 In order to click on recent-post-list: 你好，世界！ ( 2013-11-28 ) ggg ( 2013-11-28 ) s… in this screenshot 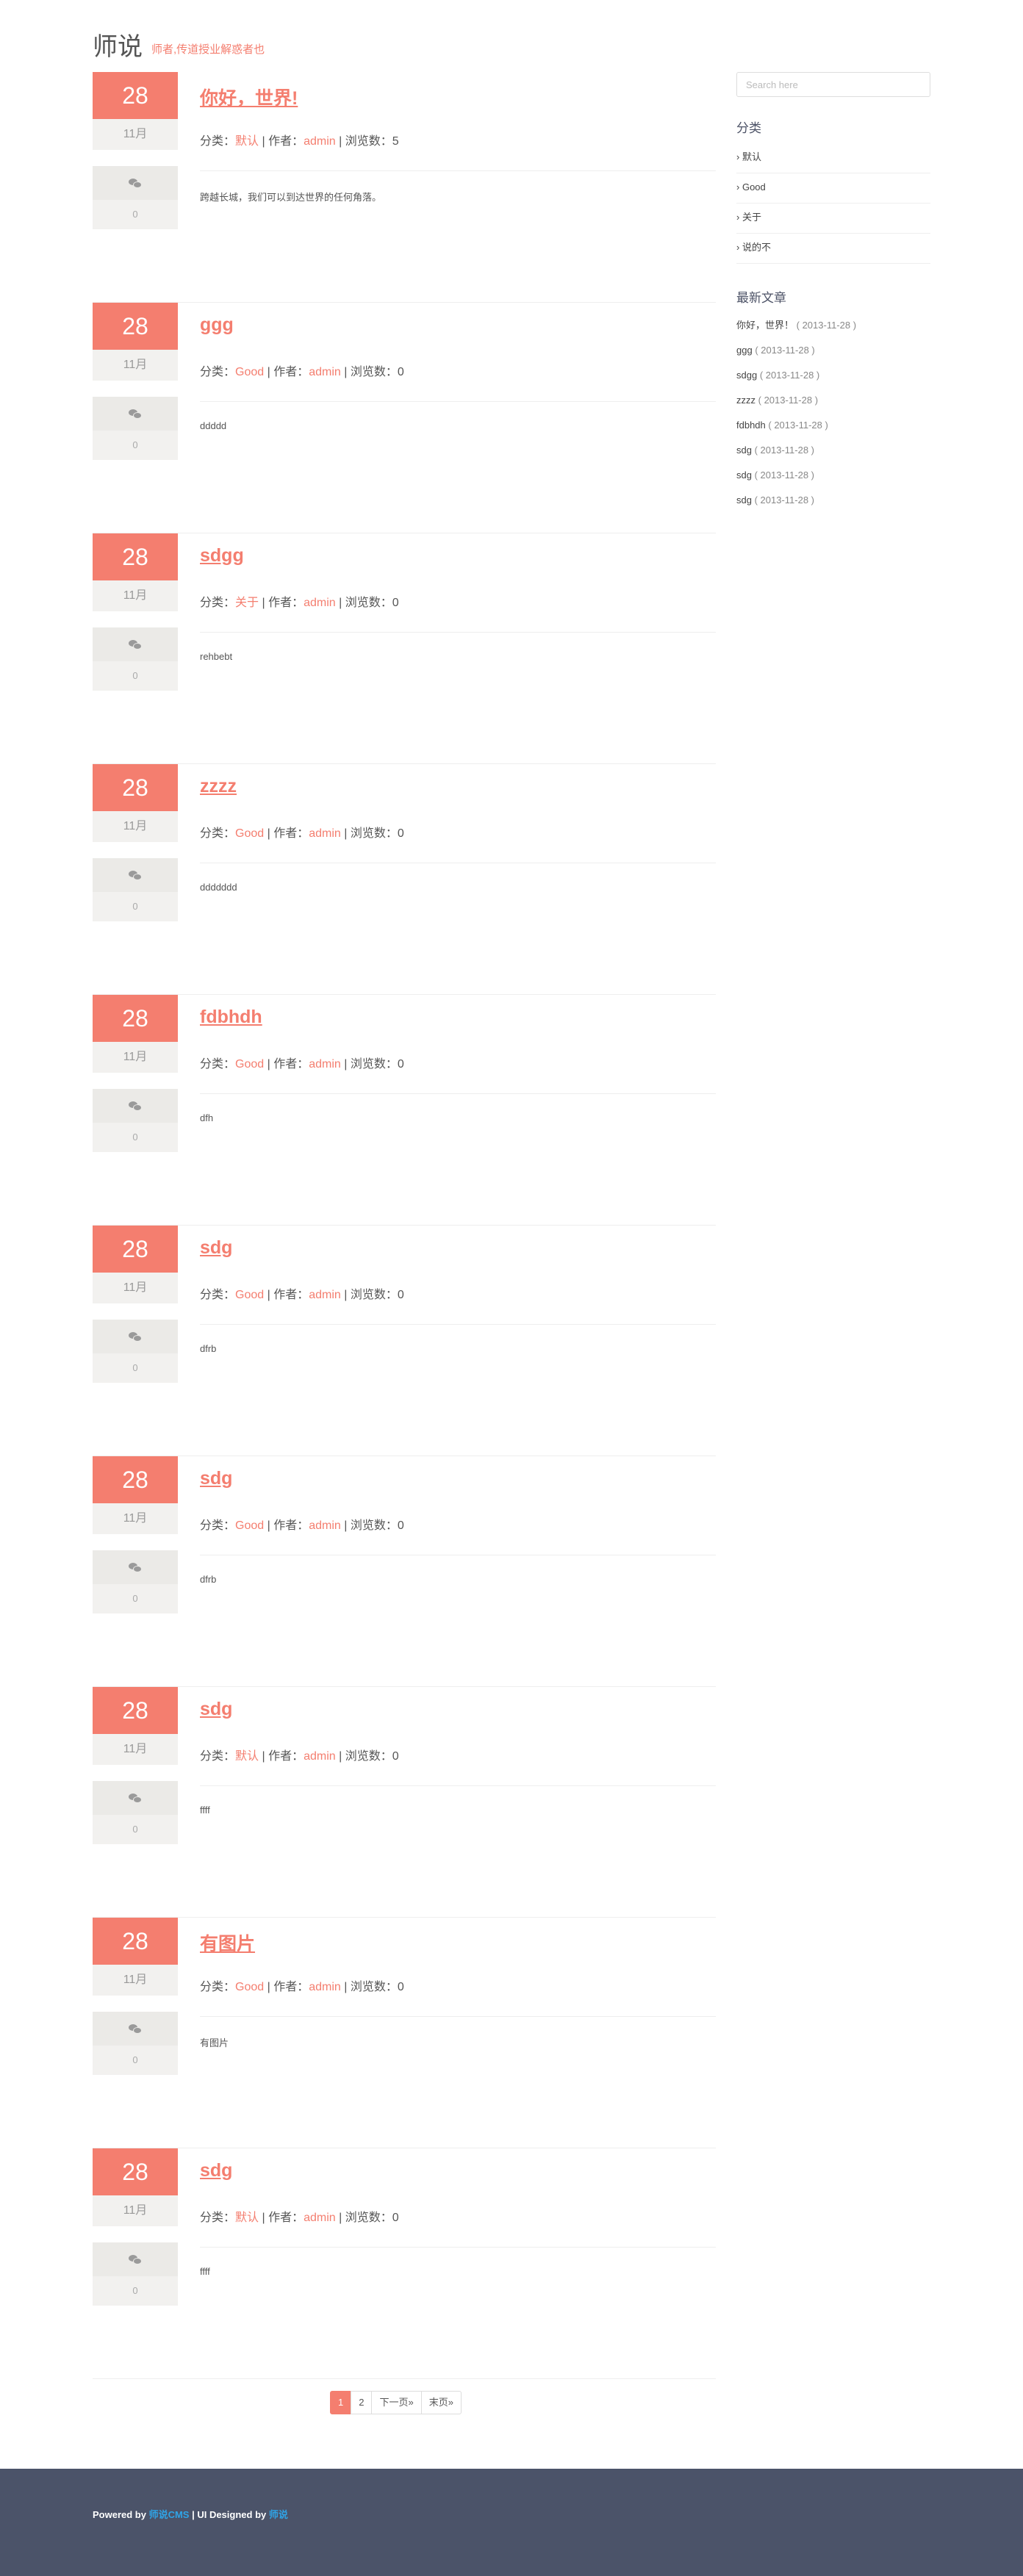, I will do `click(833, 413)`.